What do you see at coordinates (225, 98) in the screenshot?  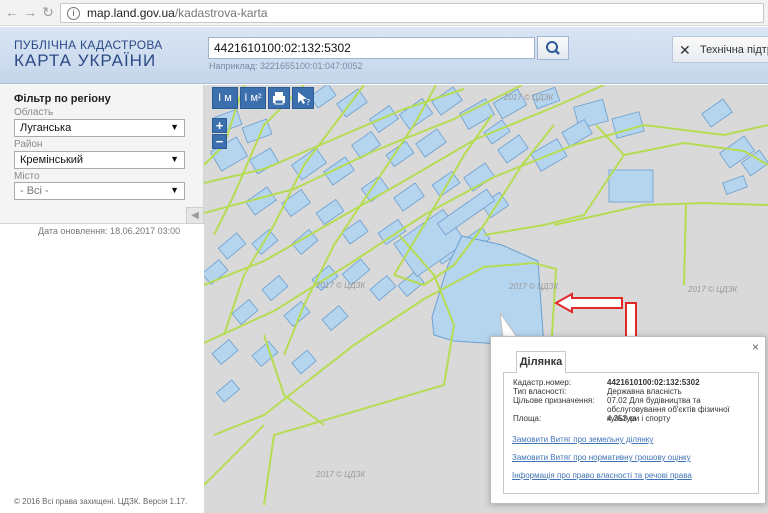 I see `measure-length-button: I м` at bounding box center [225, 98].